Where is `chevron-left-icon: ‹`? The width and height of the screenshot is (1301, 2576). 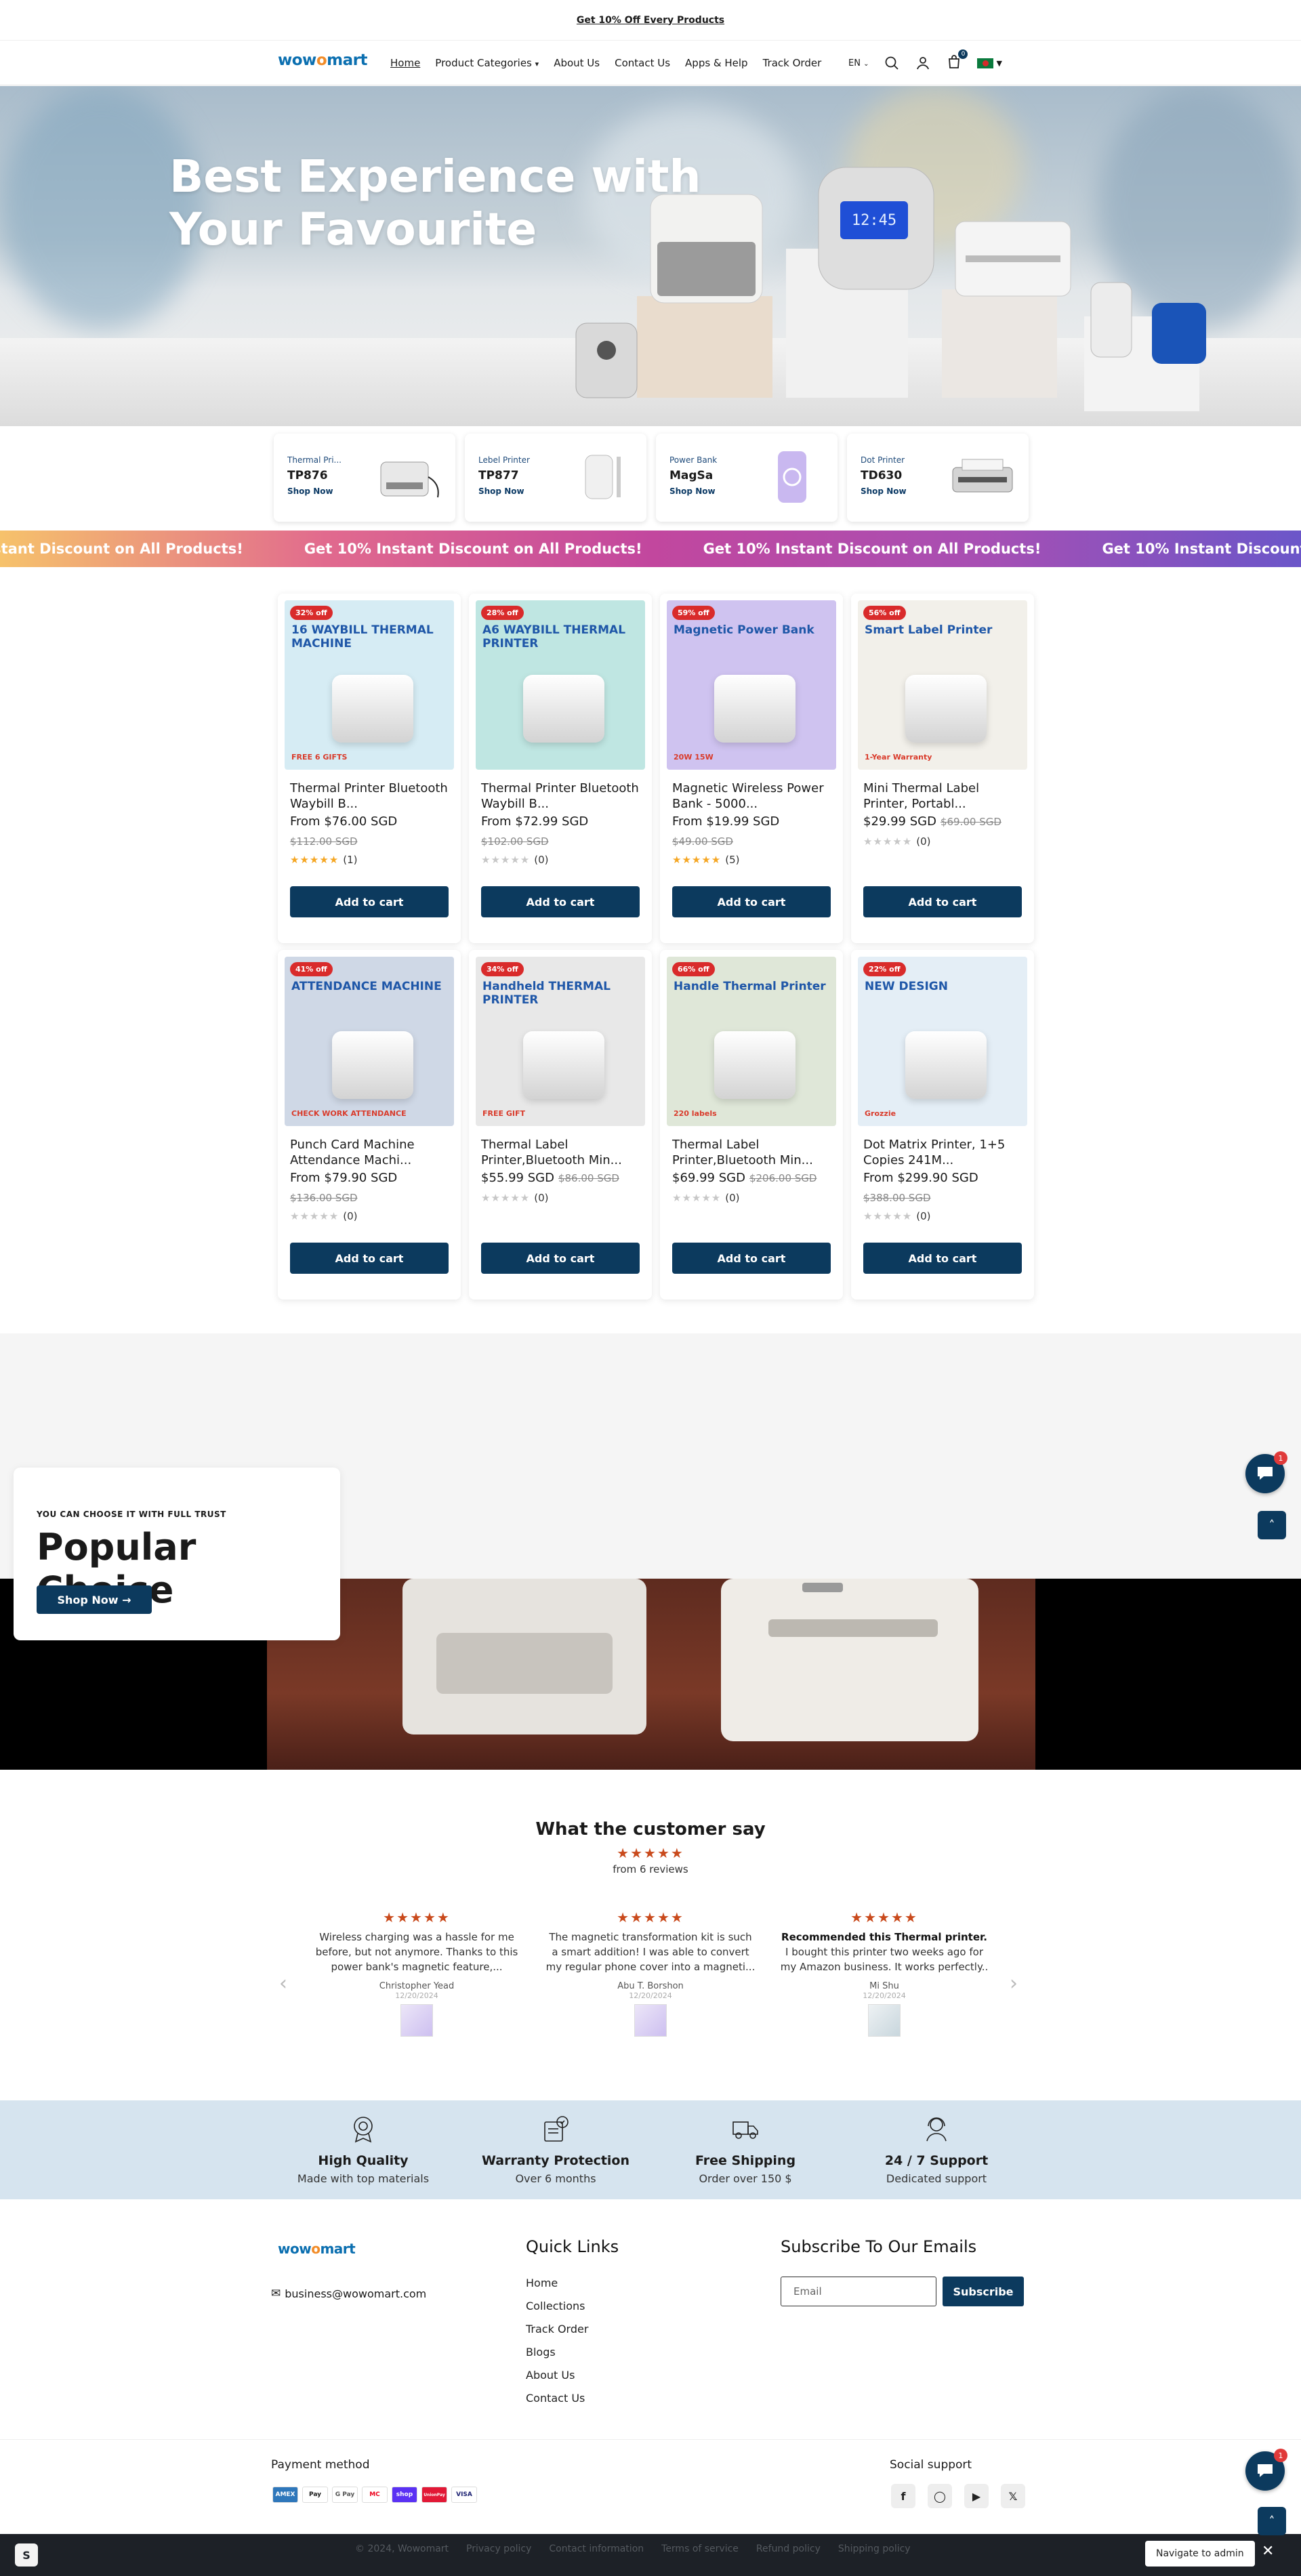 chevron-left-icon: ‹ is located at coordinates (283, 1983).